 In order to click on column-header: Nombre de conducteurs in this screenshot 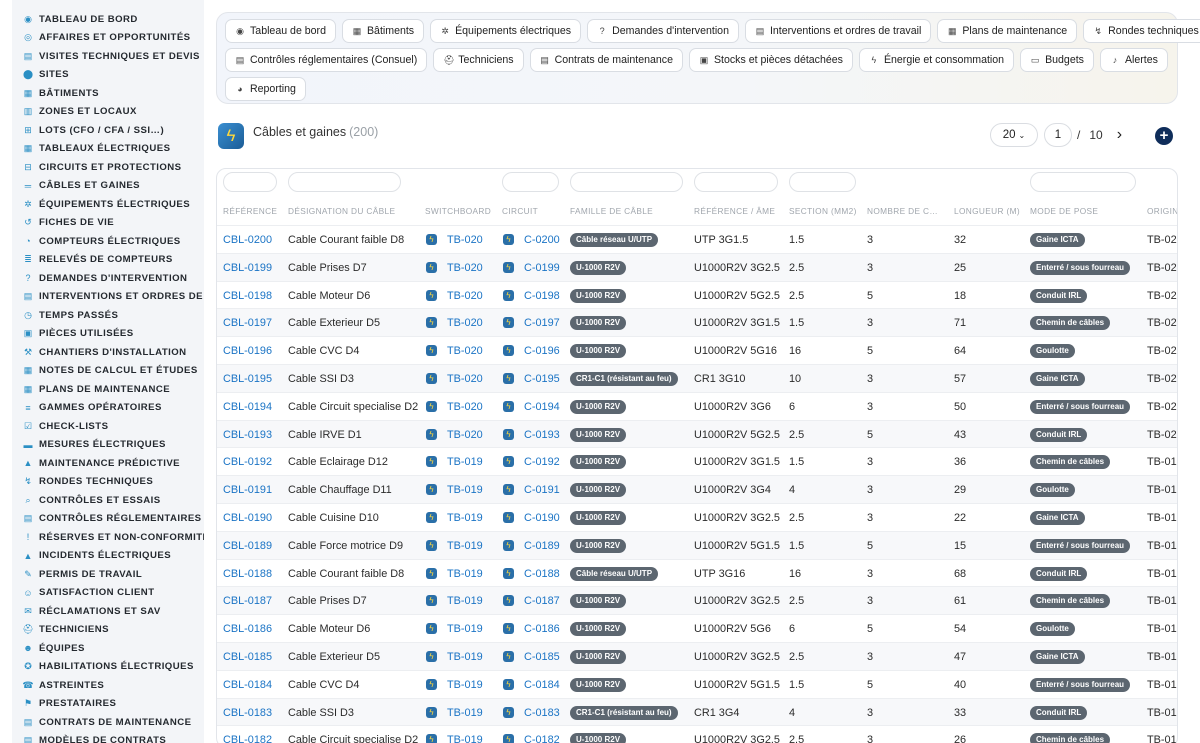, I will do `click(904, 211)`.